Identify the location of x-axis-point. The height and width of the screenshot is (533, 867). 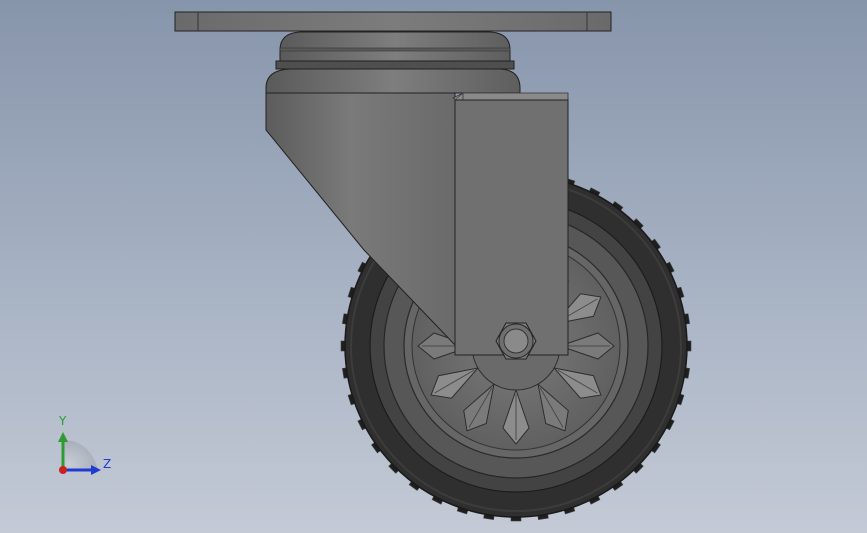
(63, 470).